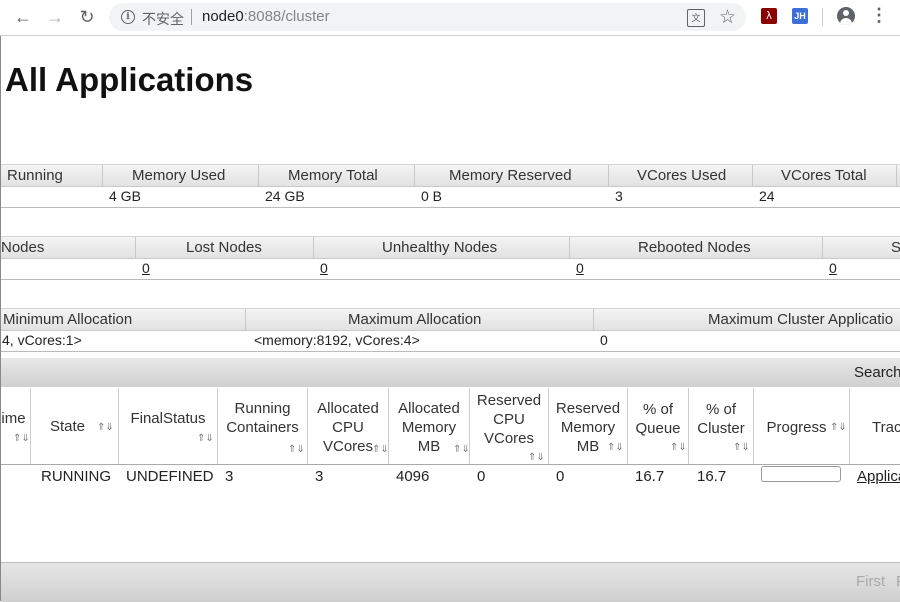 This screenshot has width=900, height=602. I want to click on col-final-status: FinalStatus ⇑⇓, so click(168, 426).